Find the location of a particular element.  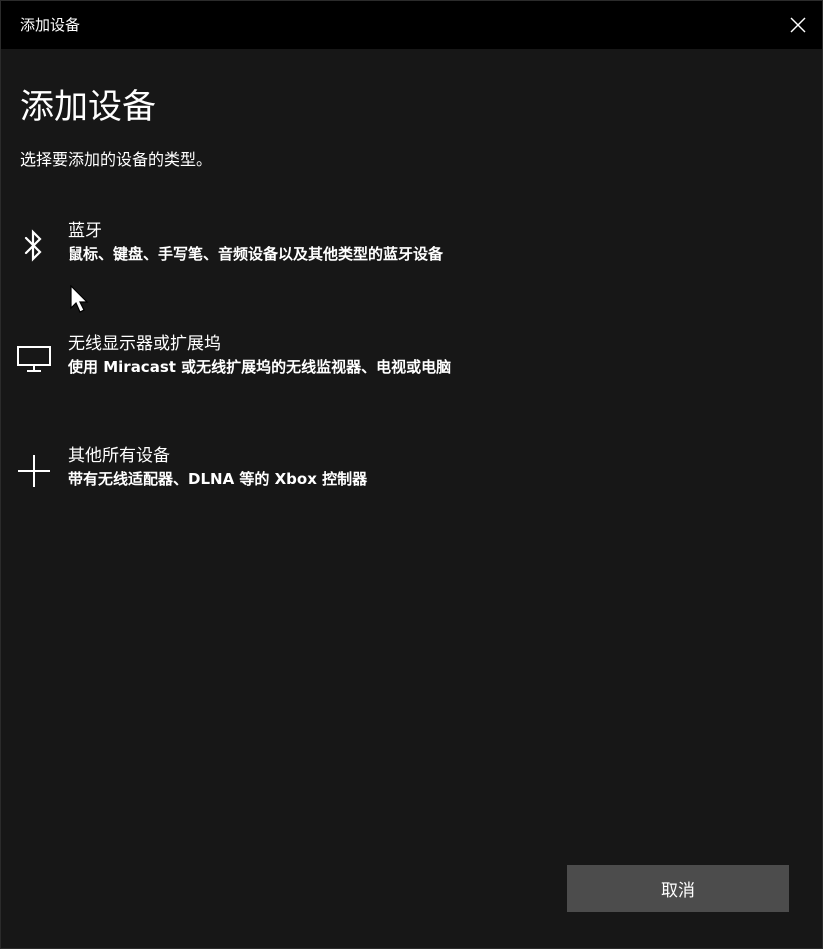

page-subtitle: 选择要添加的设备的类型。 is located at coordinates (116, 159).